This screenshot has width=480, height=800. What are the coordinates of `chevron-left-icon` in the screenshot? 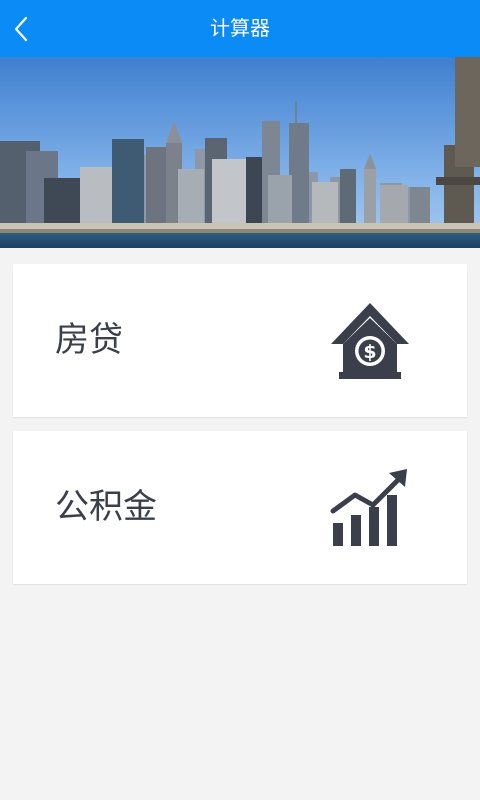 It's located at (21, 29).